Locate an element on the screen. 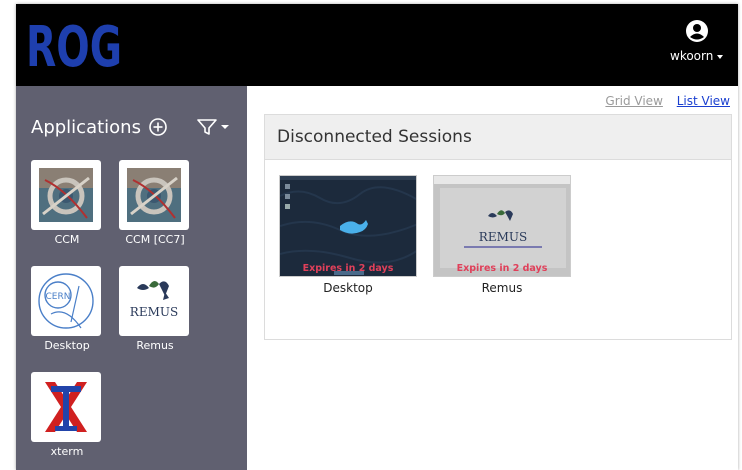 The width and height of the screenshot is (742, 470). app-xterm: xterm is located at coordinates (67, 415).